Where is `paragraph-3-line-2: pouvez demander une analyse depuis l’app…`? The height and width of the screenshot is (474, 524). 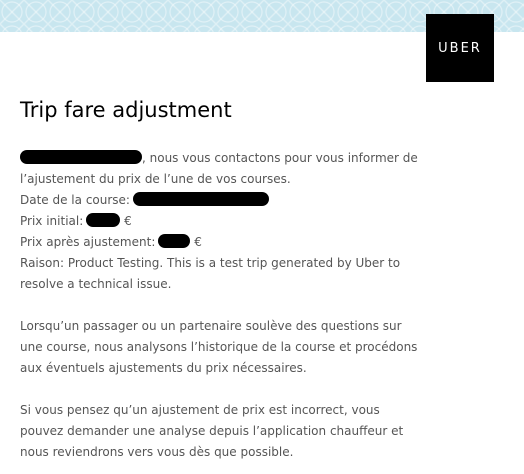 paragraph-3-line-2: pouvez demander une analyse depuis l’app… is located at coordinates (212, 431).